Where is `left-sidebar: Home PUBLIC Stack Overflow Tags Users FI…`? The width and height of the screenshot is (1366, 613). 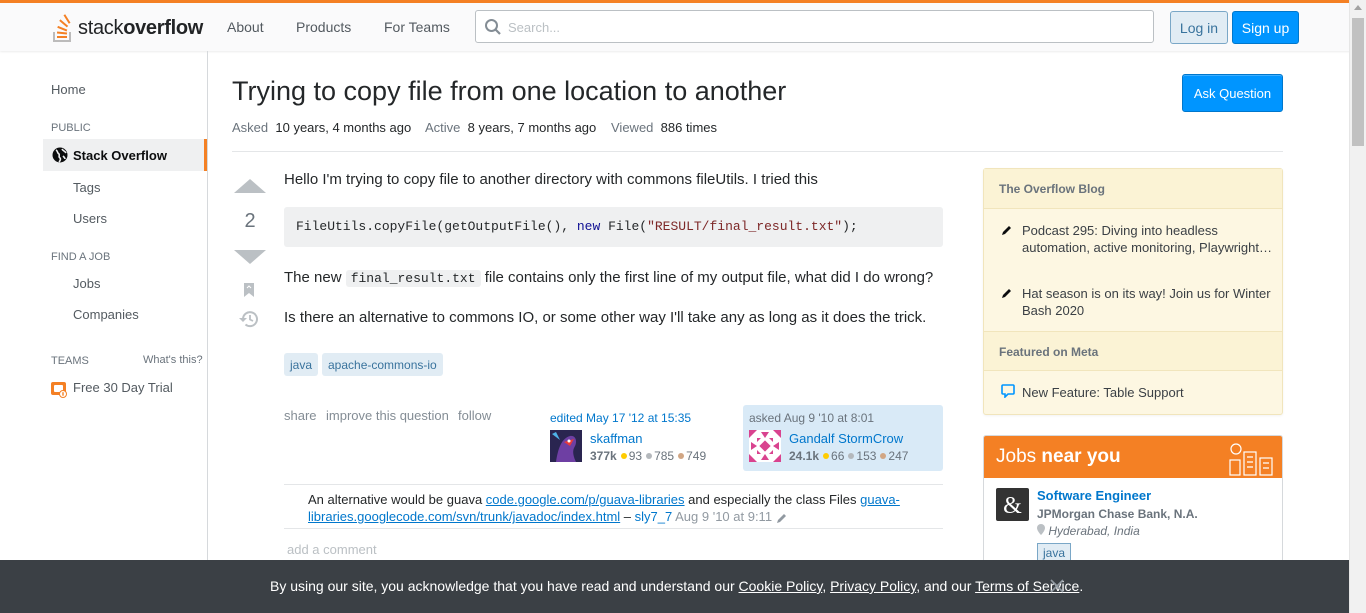 left-sidebar: Home PUBLIC Stack Overflow Tags Users FI… is located at coordinates (104, 332).